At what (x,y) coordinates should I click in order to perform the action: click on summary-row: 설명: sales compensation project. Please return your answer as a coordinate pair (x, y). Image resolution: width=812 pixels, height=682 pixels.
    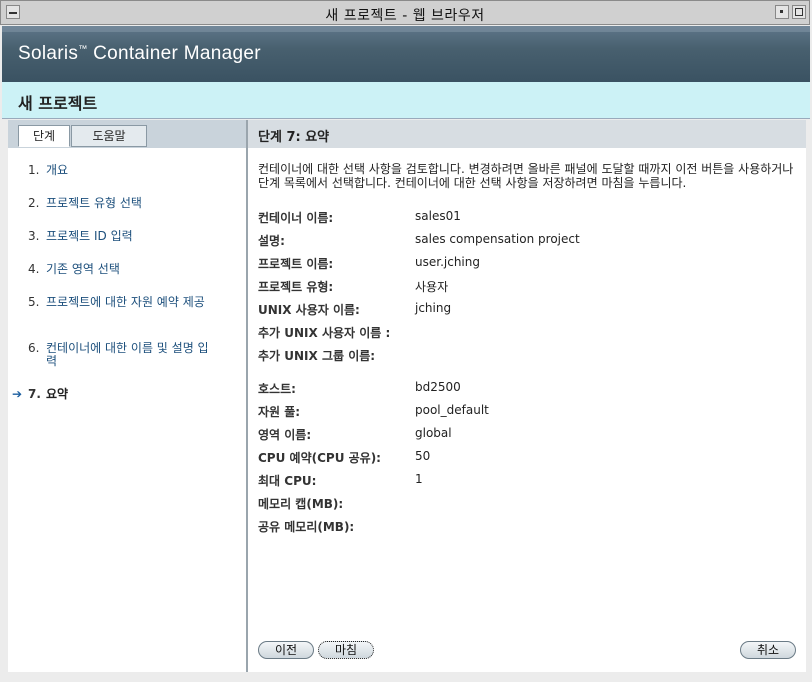
    Looking at the image, I should click on (528, 240).